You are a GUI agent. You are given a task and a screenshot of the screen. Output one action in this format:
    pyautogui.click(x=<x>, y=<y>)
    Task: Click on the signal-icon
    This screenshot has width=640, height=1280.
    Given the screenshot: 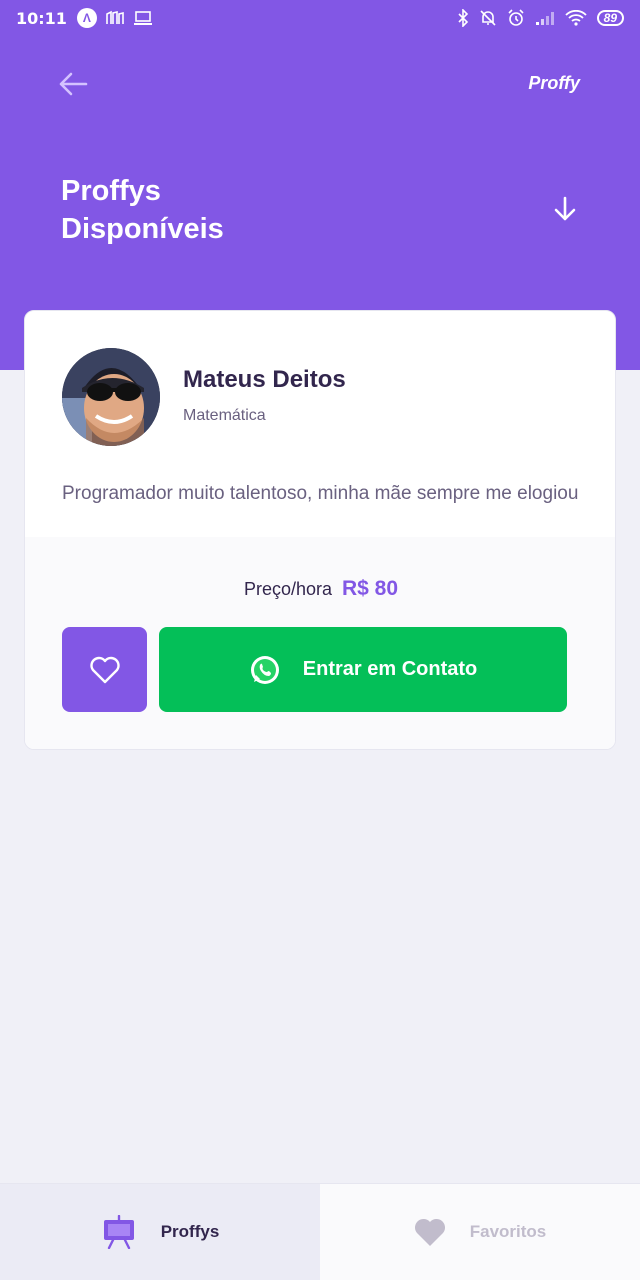 What is the action you would take?
    pyautogui.click(x=544, y=18)
    